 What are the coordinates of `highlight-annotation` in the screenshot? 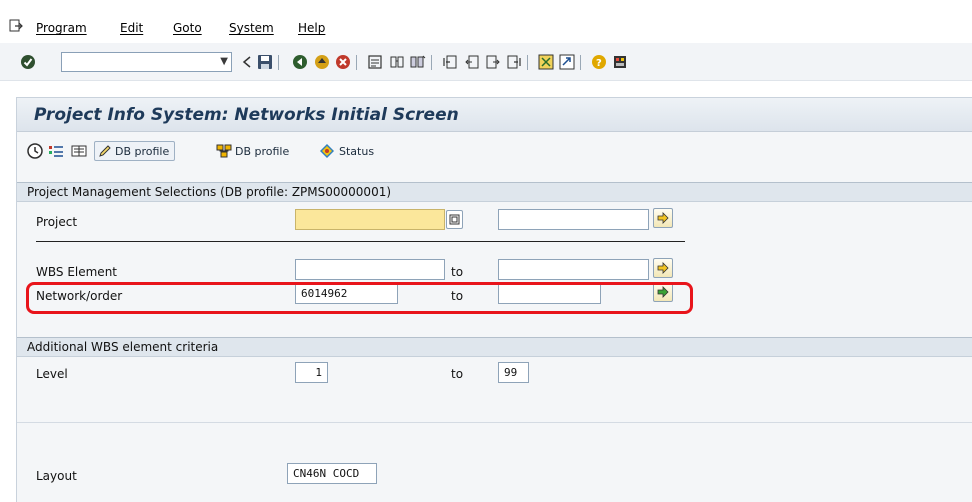 It's located at (359, 298).